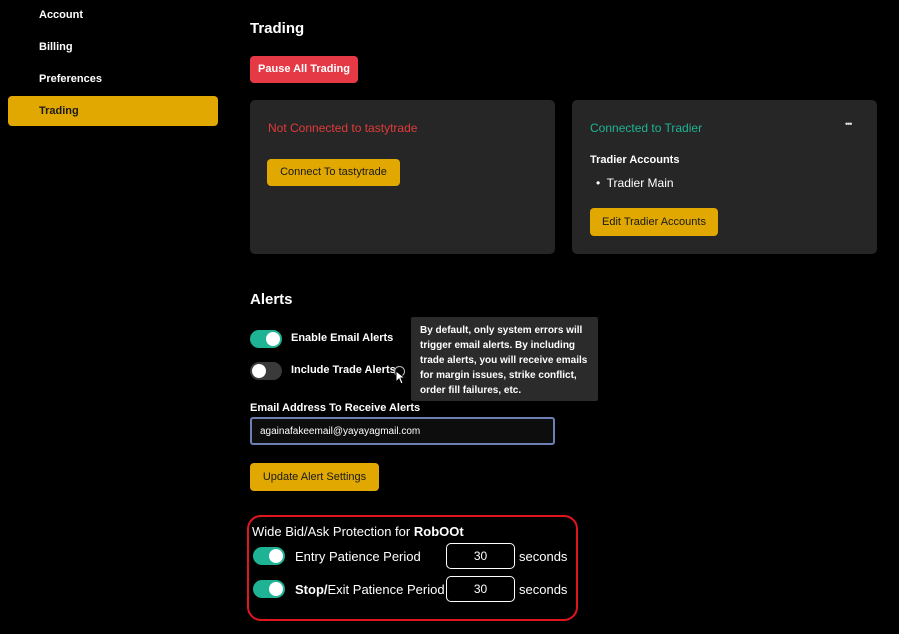 Image resolution: width=899 pixels, height=634 pixels. What do you see at coordinates (59, 111) in the screenshot?
I see `sidebar-item-label: Trading` at bounding box center [59, 111].